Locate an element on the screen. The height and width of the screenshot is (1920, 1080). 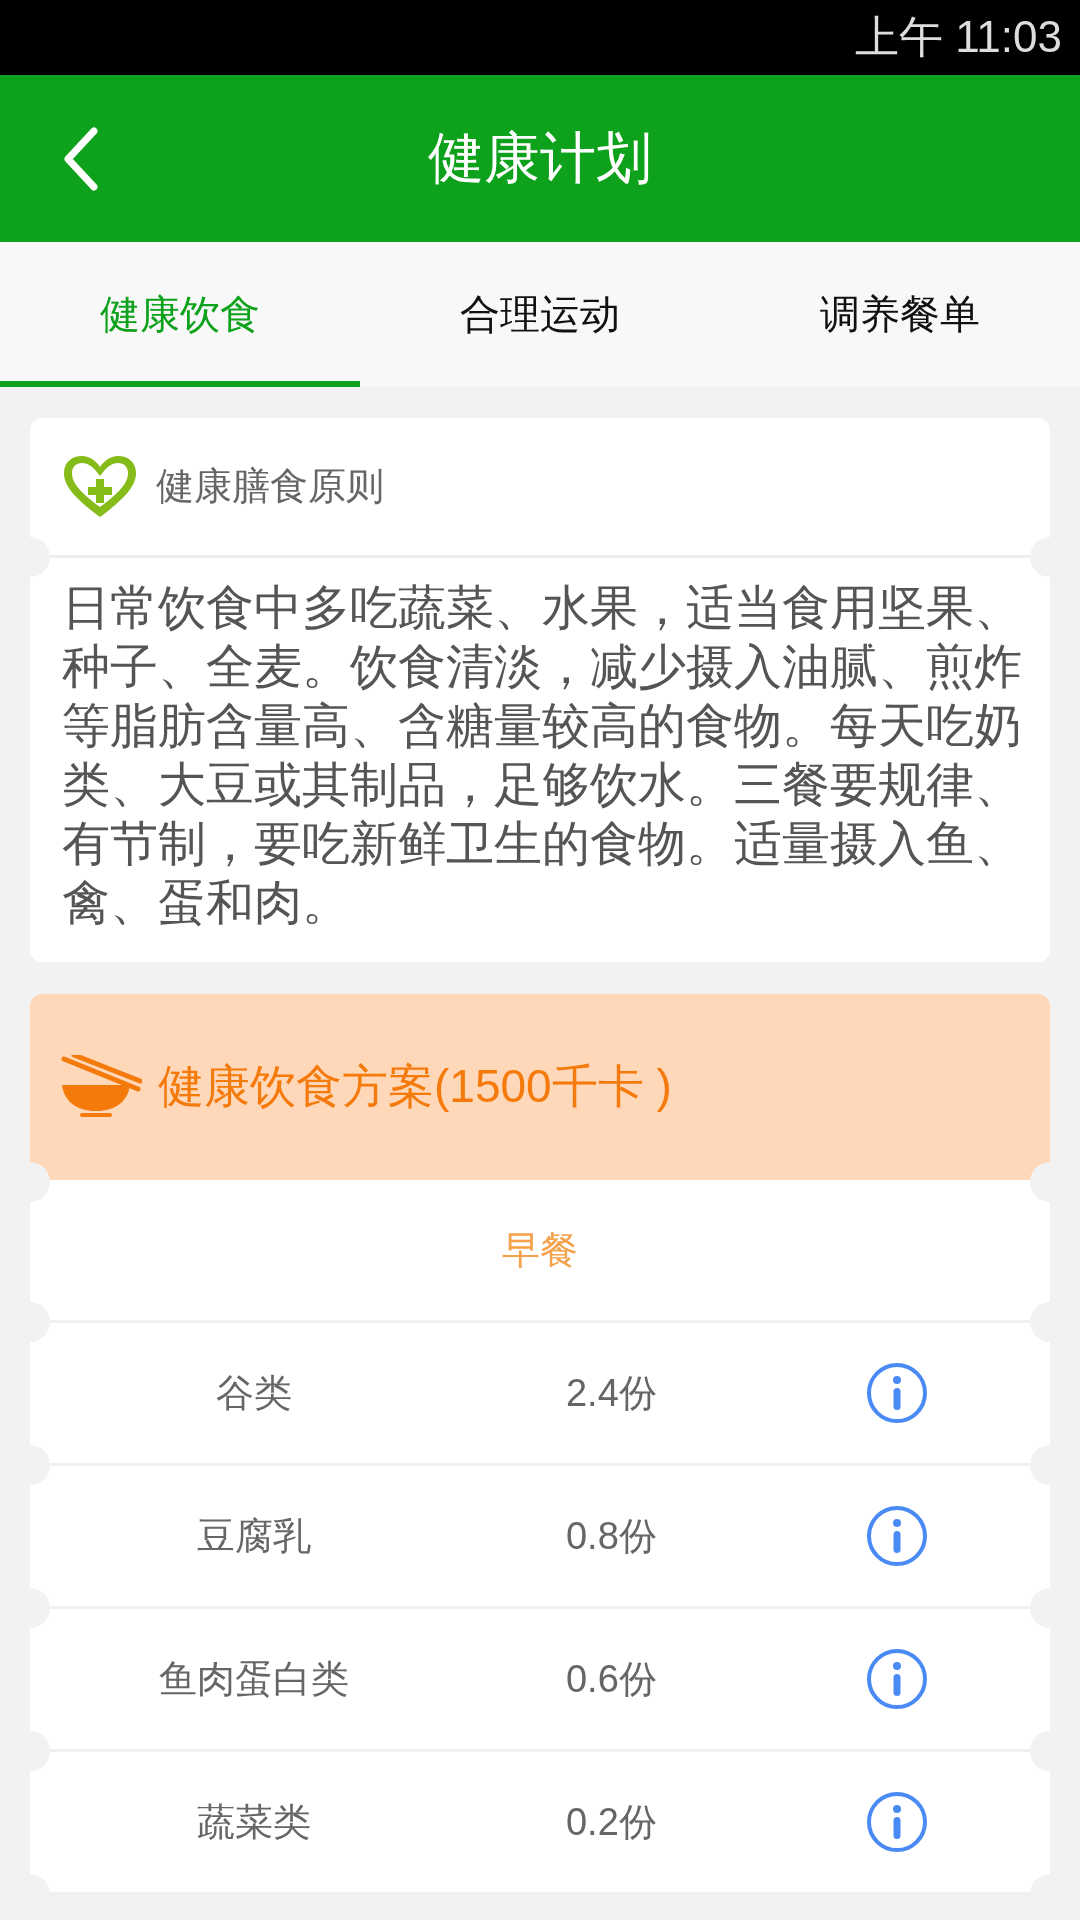
tab: 调养餐单 is located at coordinates (900, 314).